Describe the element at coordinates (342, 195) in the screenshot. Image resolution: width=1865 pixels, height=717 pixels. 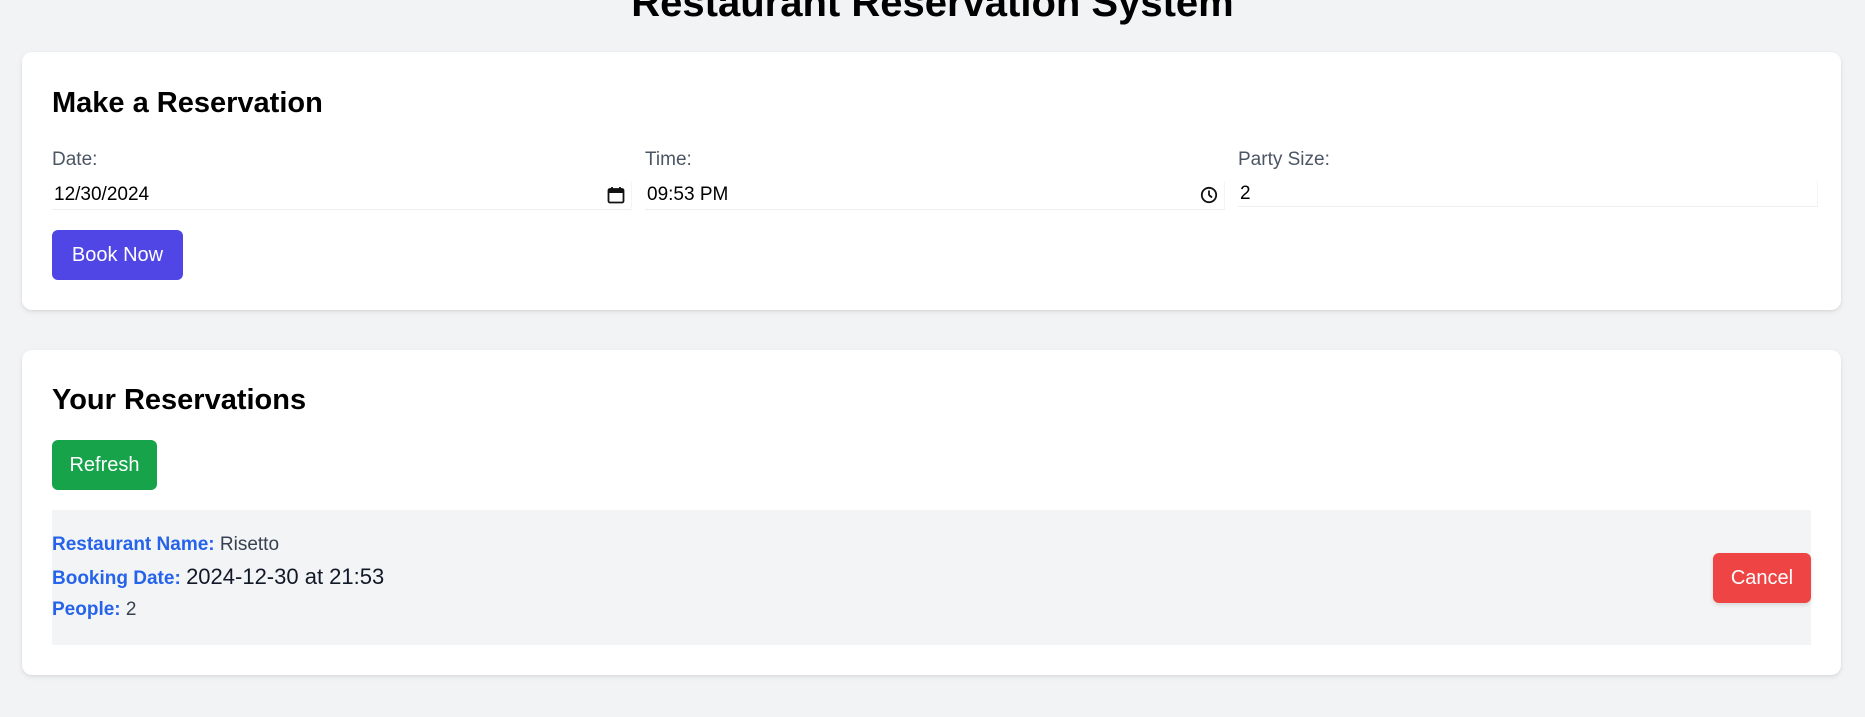
I see `date-input: 12/30/2024` at that location.